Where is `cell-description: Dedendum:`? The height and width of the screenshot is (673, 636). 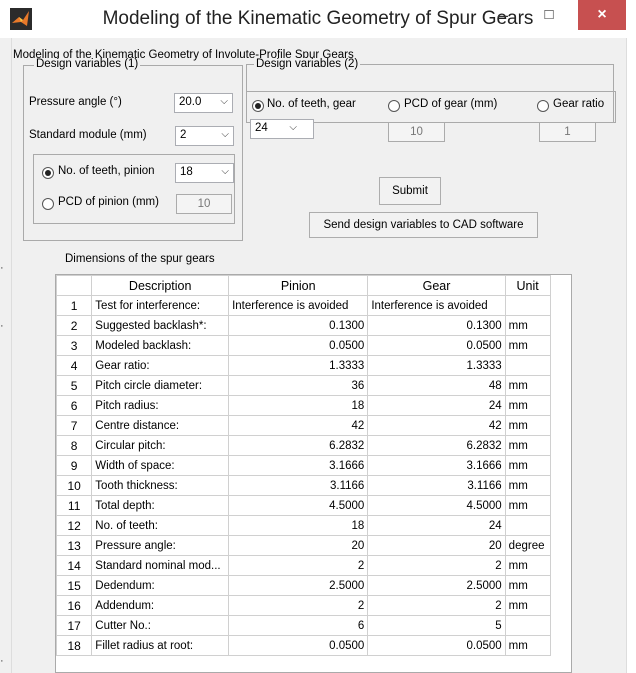 cell-description: Dedendum: is located at coordinates (160, 585).